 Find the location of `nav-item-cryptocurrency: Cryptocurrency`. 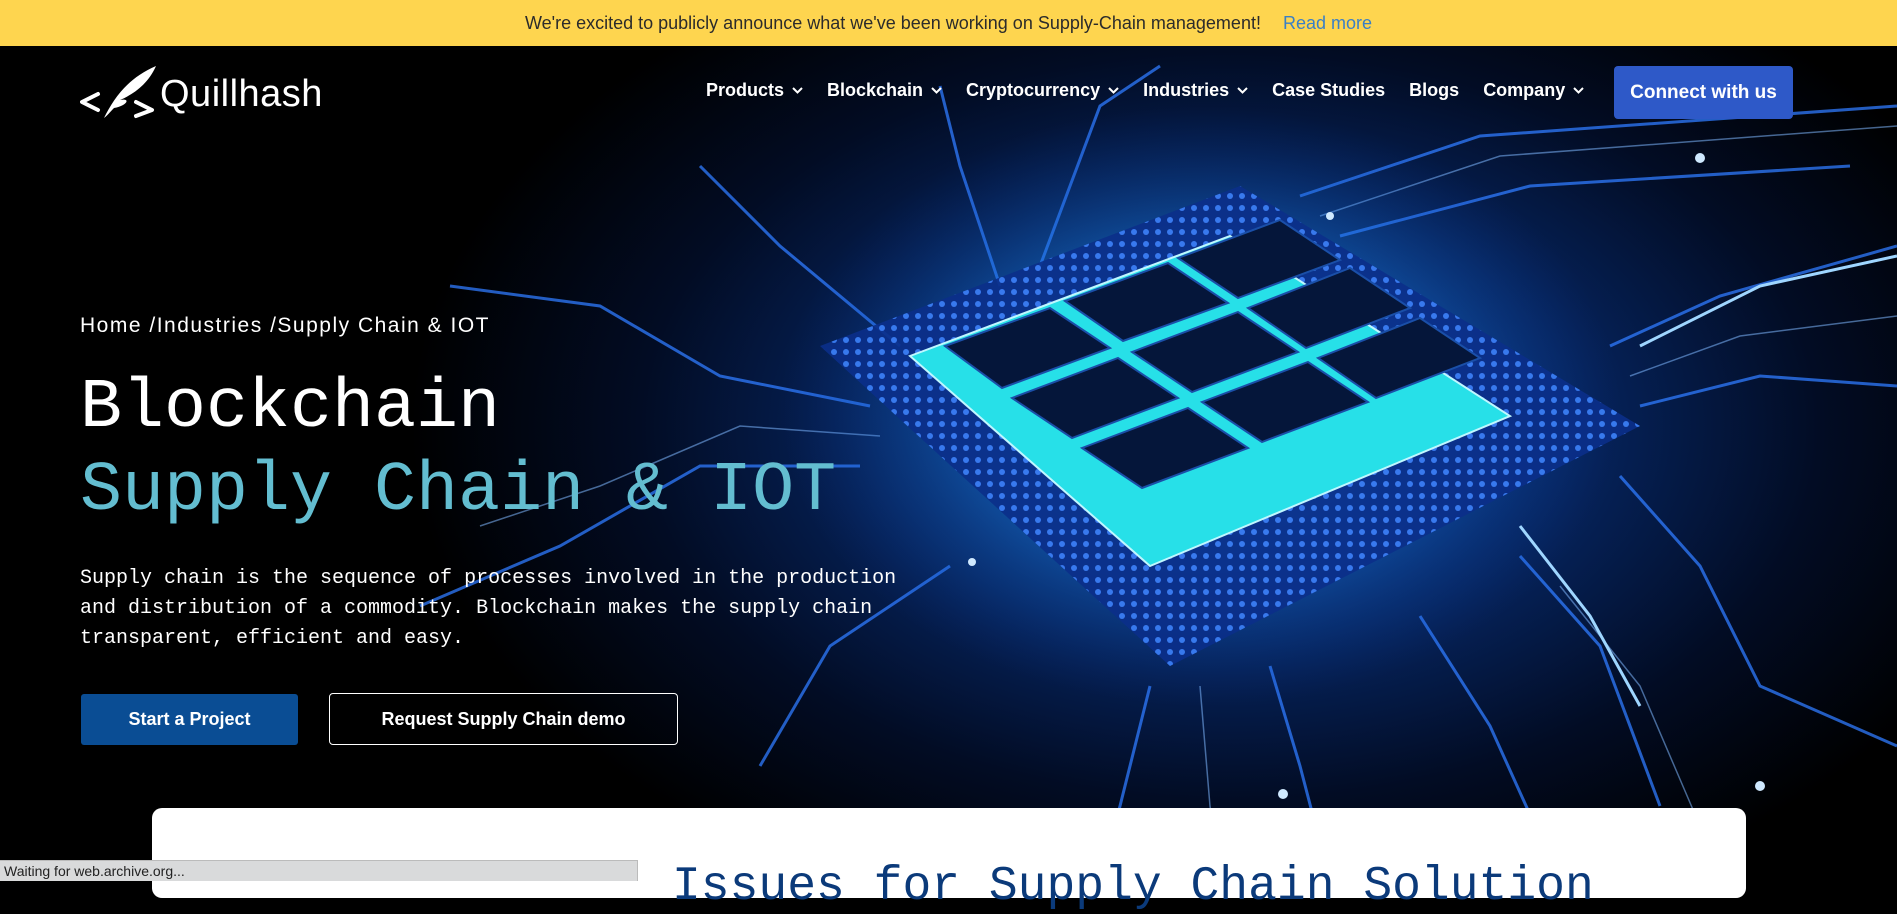

nav-item-cryptocurrency: Cryptocurrency is located at coordinates (1042, 90).